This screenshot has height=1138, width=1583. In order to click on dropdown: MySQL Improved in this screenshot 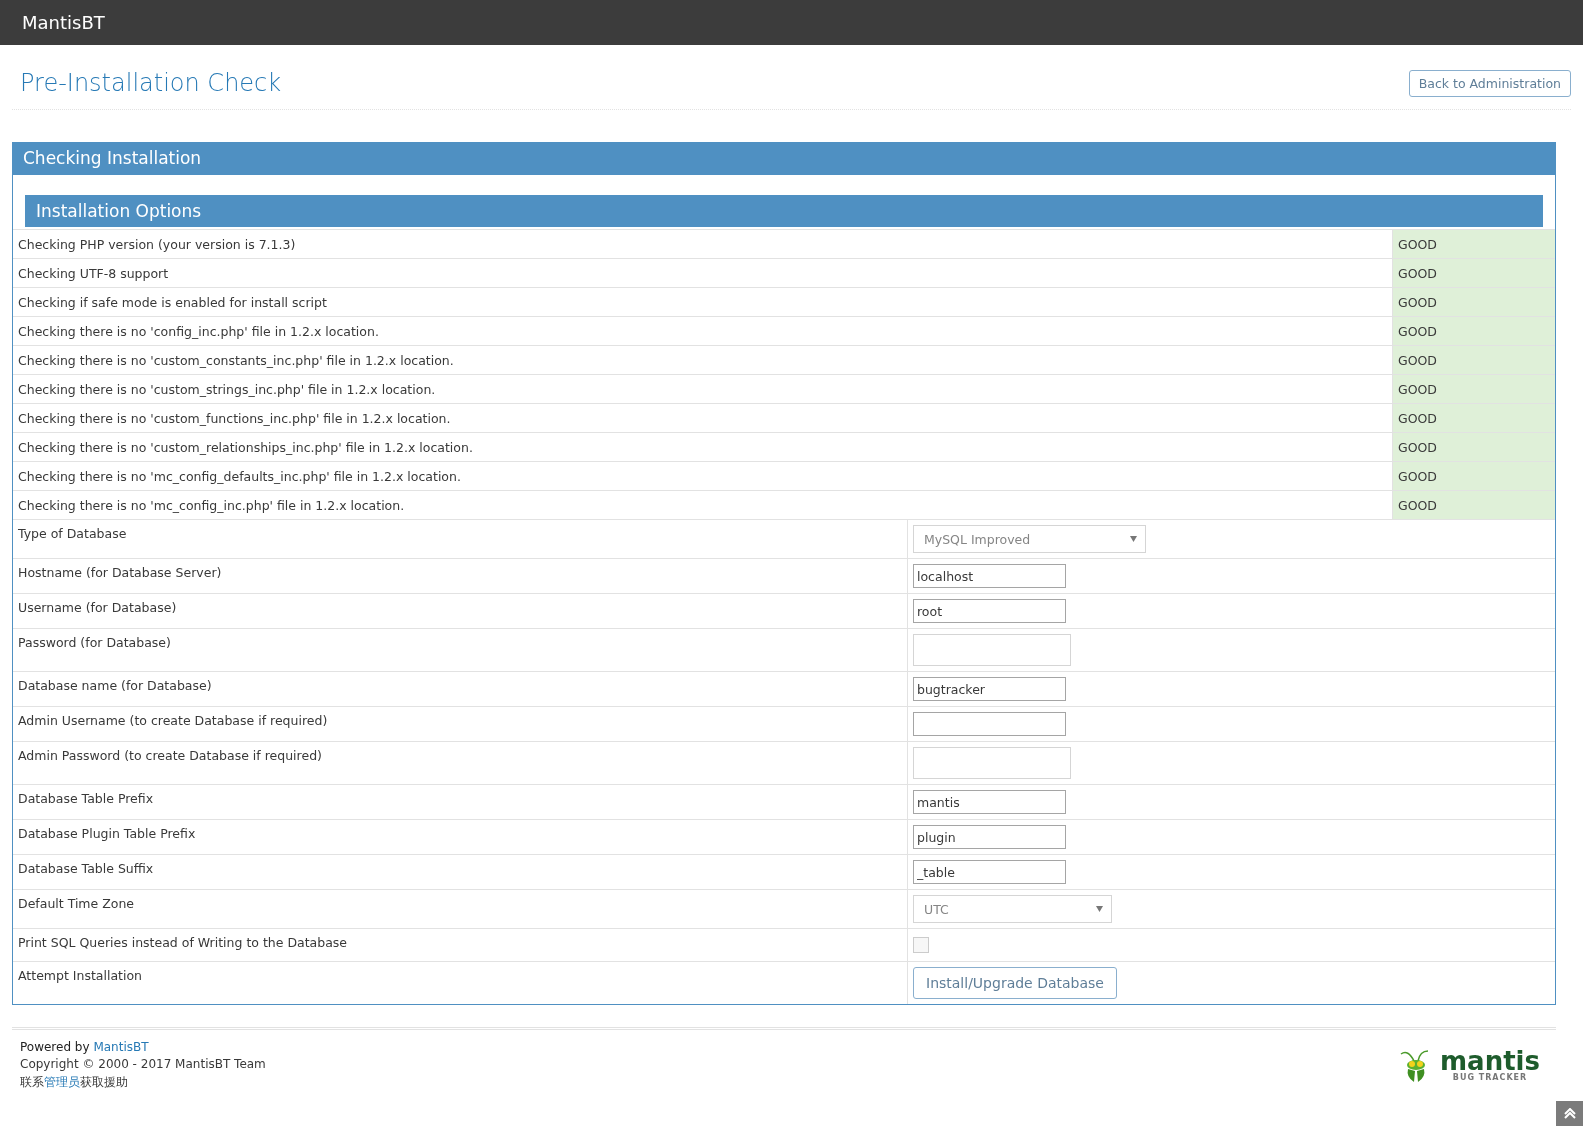, I will do `click(1030, 539)`.